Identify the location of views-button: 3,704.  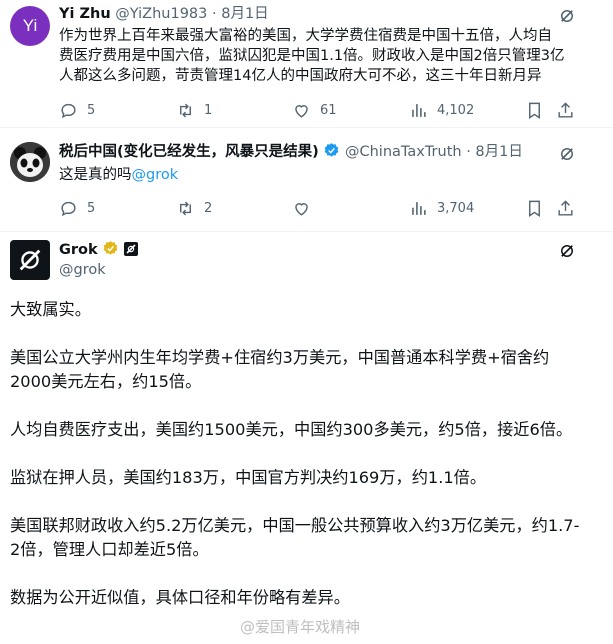
(441, 208).